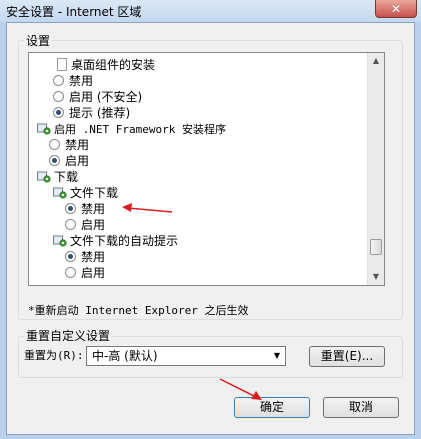 This screenshot has width=421, height=439. I want to click on reset-level-value: 中-高 (默认), so click(125, 356).